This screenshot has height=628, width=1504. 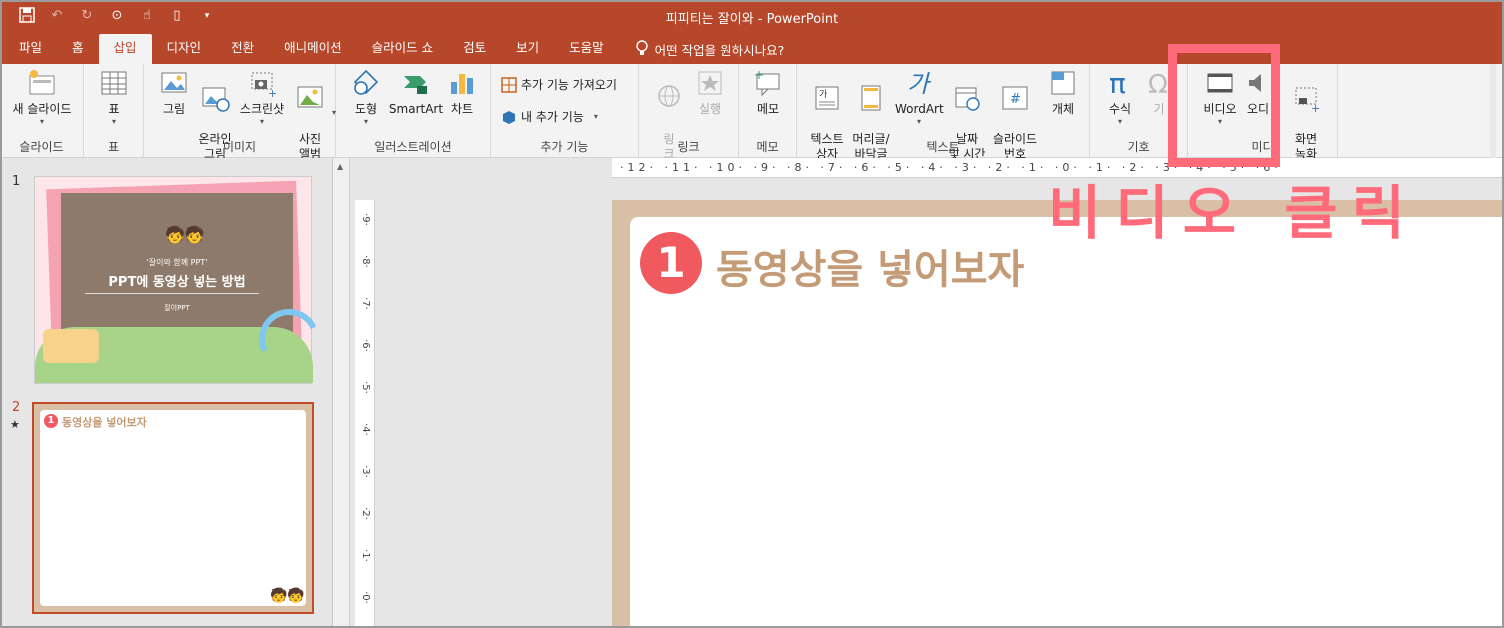 I want to click on animation-star-icon: ★, so click(x=15, y=424).